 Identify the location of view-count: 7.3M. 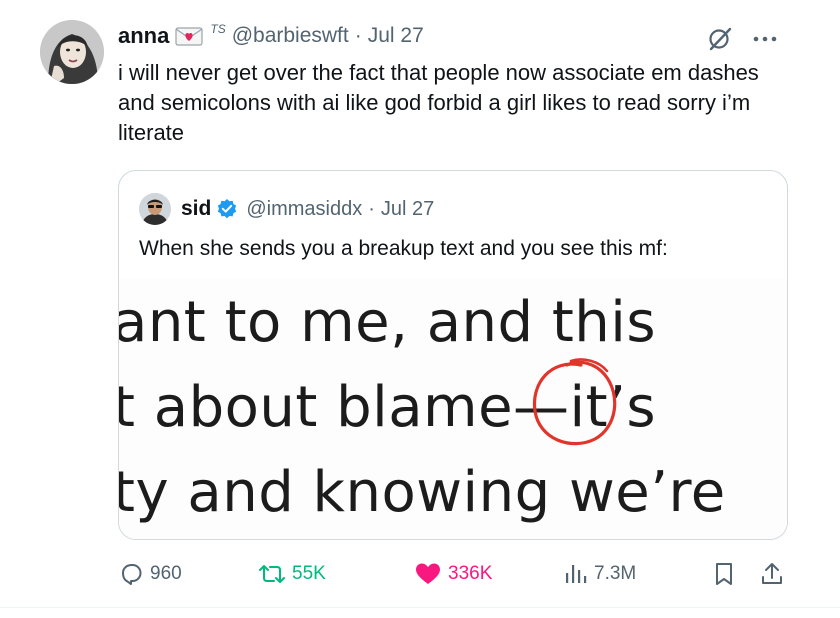
(615, 573).